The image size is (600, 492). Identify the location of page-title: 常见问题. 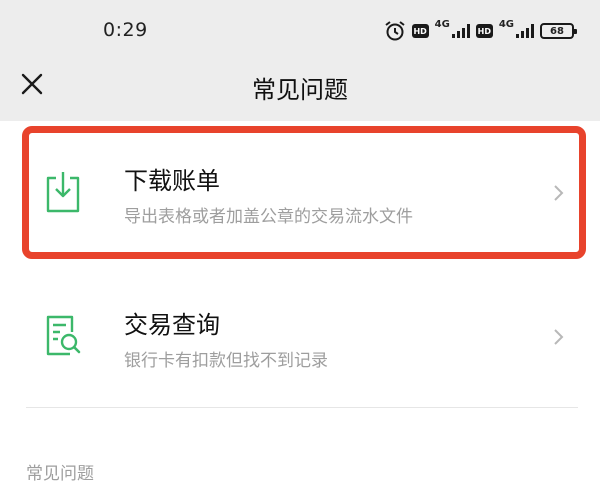
(300, 90).